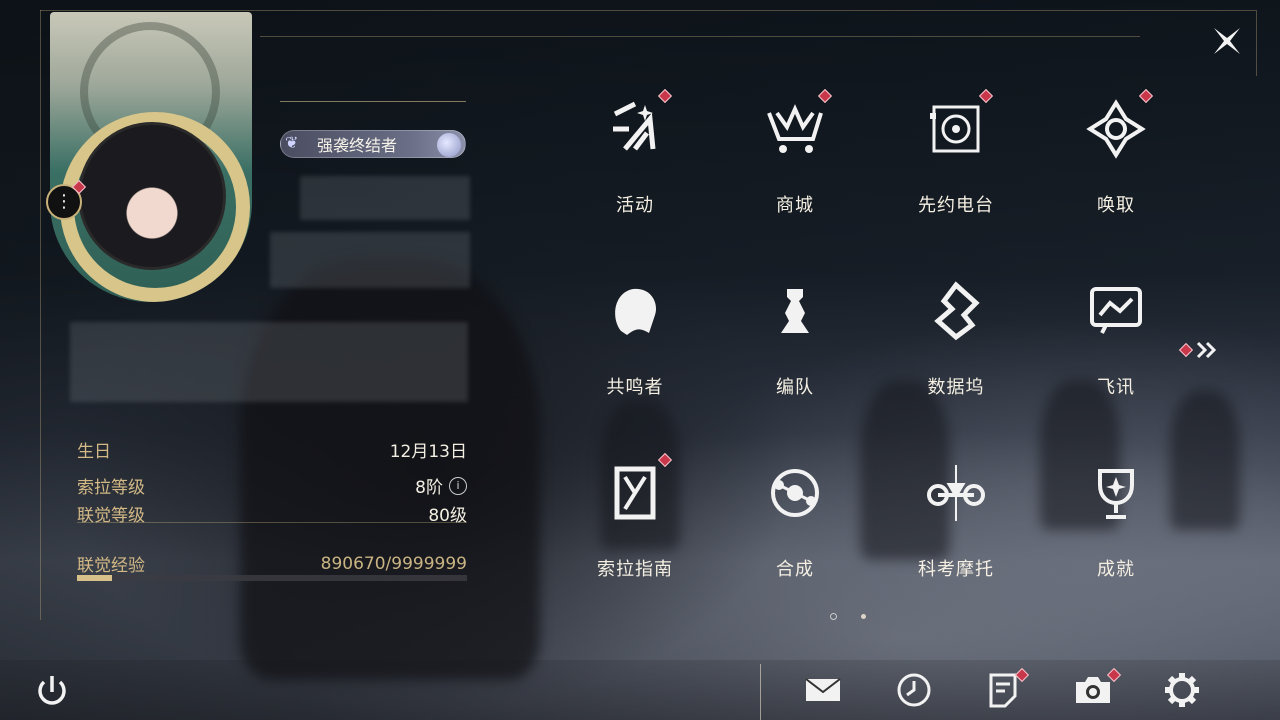 This screenshot has width=1280, height=720. I want to click on menu-item-motorbike: 科考摩托, so click(956, 522).